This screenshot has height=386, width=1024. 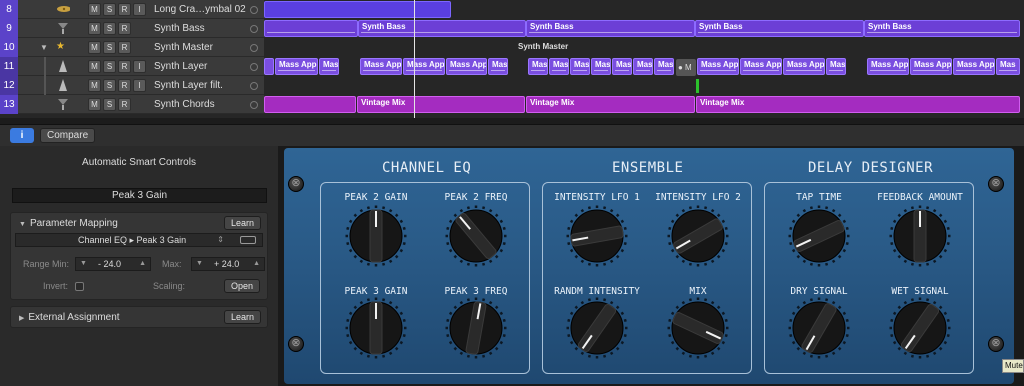 I want to click on mapping-target-select: Channel EQ ▸ Peak 3 Gain ⇕, so click(x=139, y=240).